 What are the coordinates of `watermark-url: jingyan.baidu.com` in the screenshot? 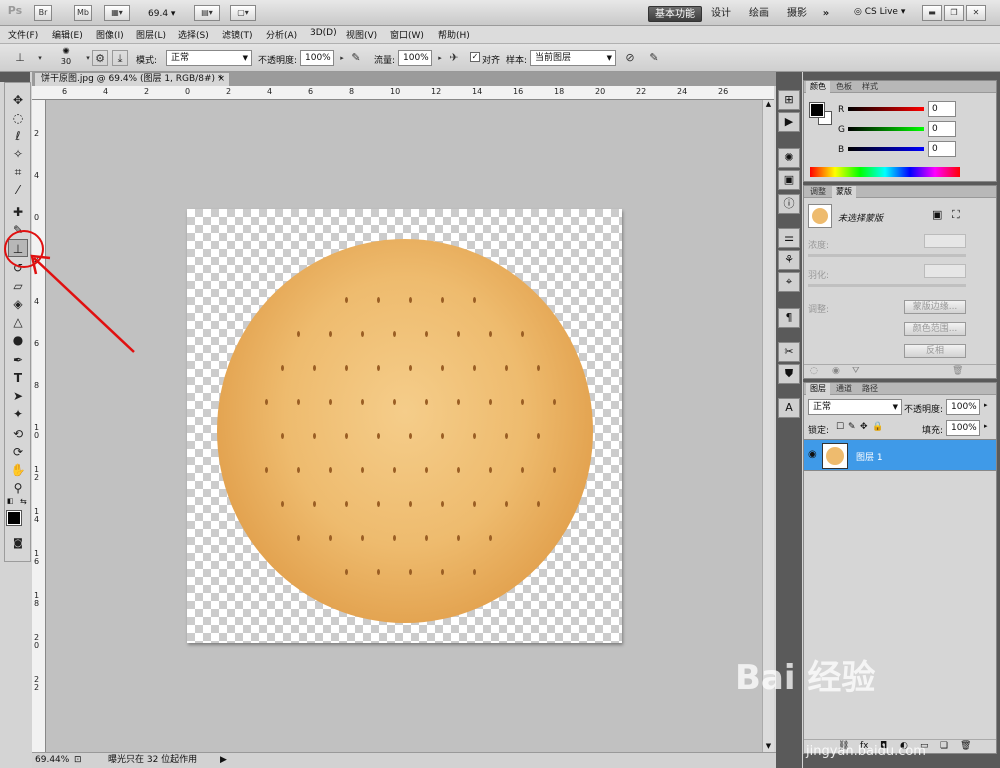 It's located at (866, 751).